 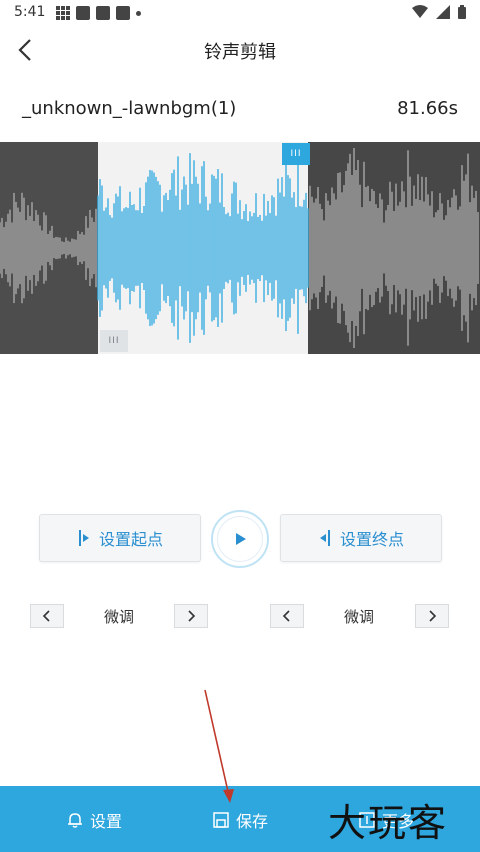 What do you see at coordinates (106, 821) in the screenshot?
I see `settings-label: 设置` at bounding box center [106, 821].